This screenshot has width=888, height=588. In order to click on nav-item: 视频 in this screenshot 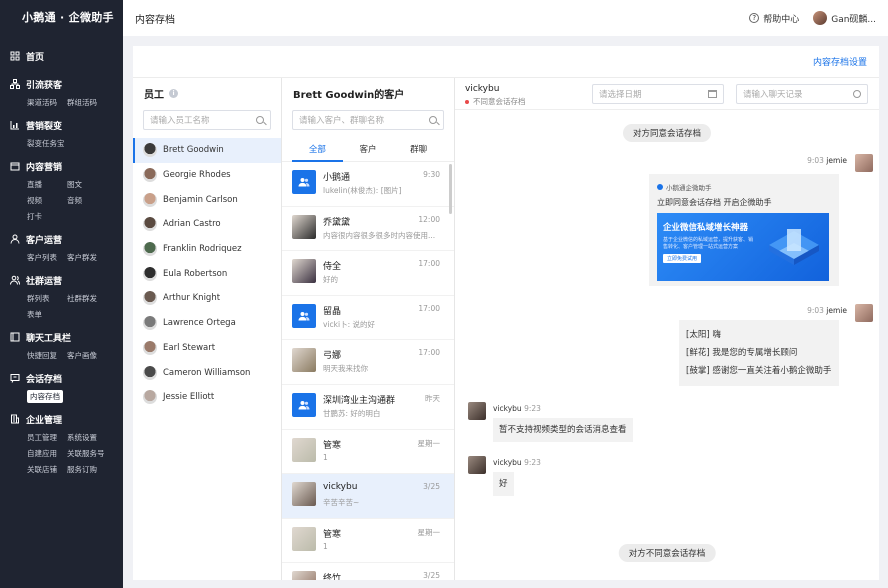, I will do `click(47, 200)`.